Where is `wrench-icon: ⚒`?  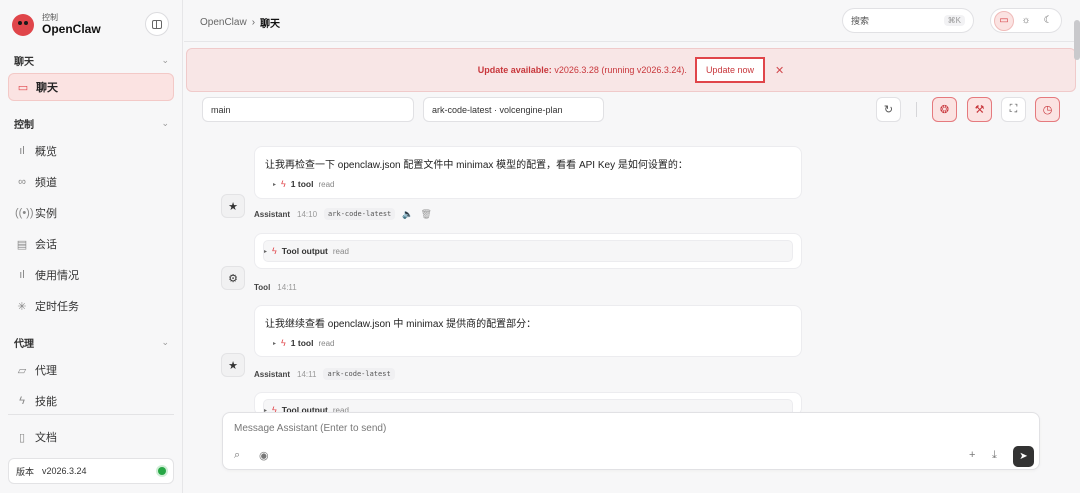 wrench-icon: ⚒ is located at coordinates (979, 109).